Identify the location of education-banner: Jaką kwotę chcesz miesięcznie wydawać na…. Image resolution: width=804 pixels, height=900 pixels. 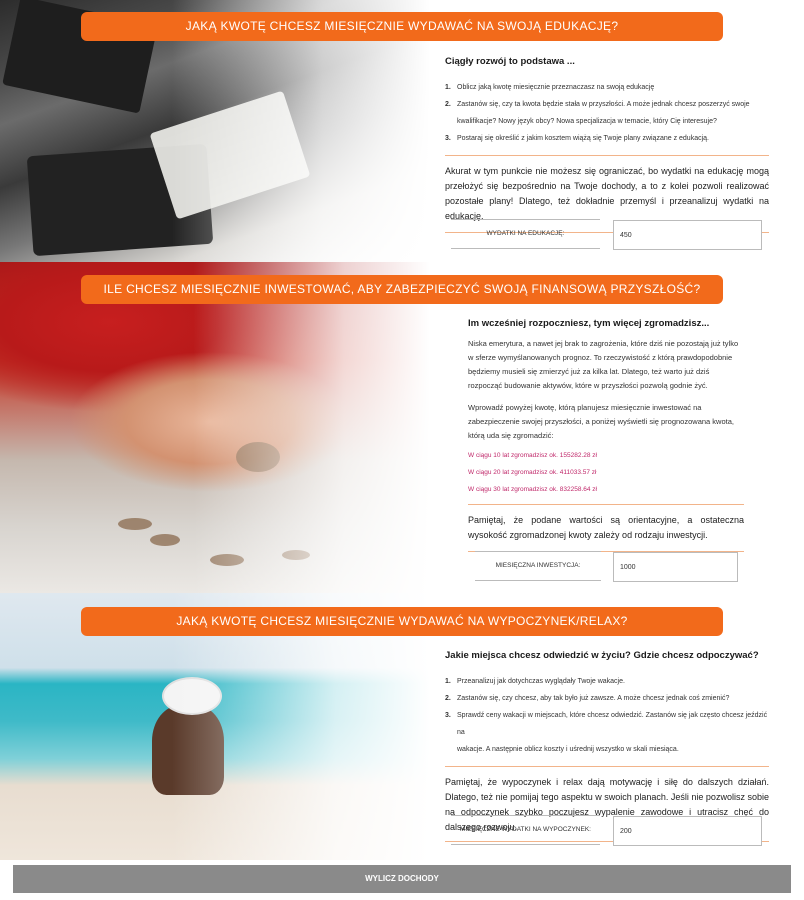
(402, 26).